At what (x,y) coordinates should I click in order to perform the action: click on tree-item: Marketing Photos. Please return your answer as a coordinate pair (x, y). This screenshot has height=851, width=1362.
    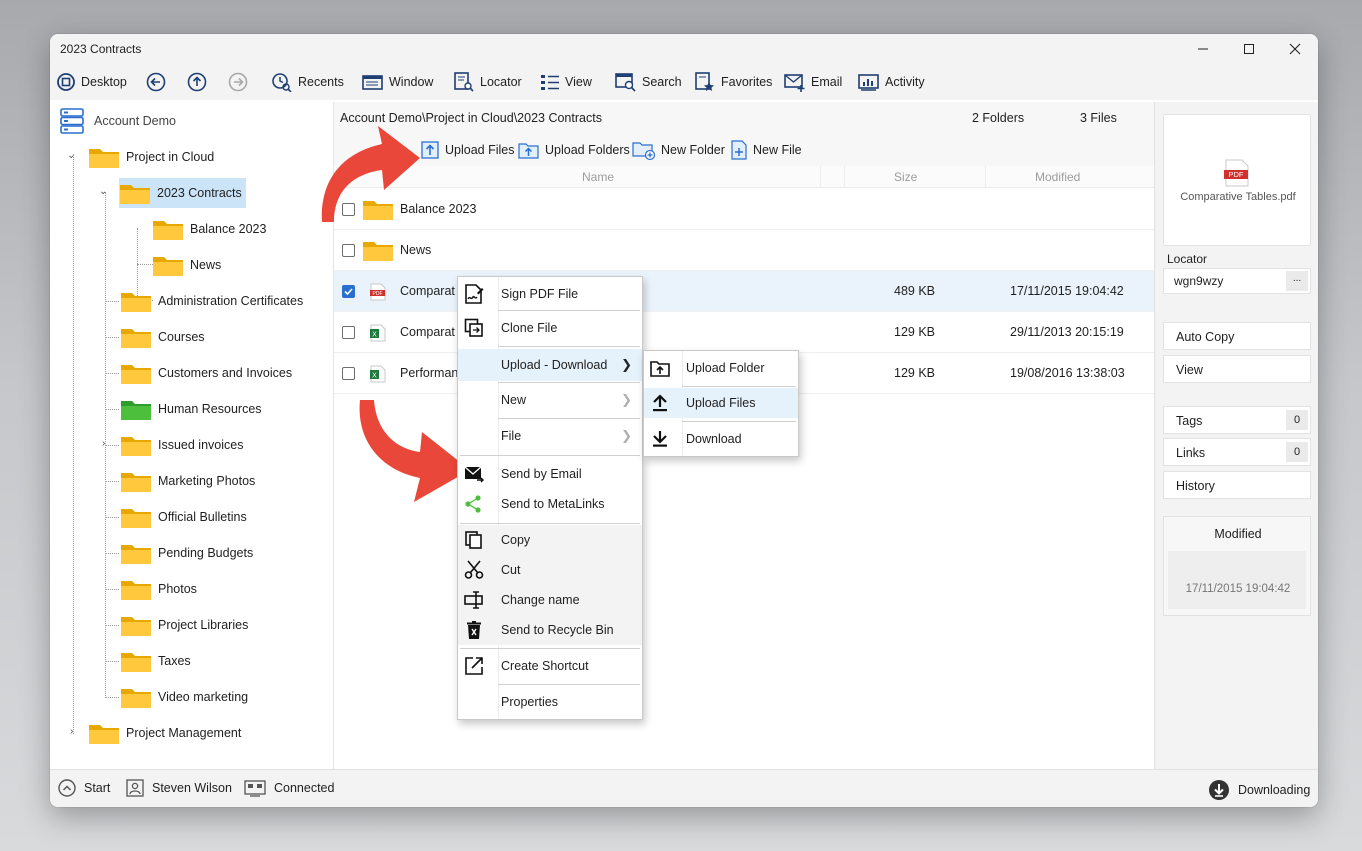
    Looking at the image, I should click on (187, 481).